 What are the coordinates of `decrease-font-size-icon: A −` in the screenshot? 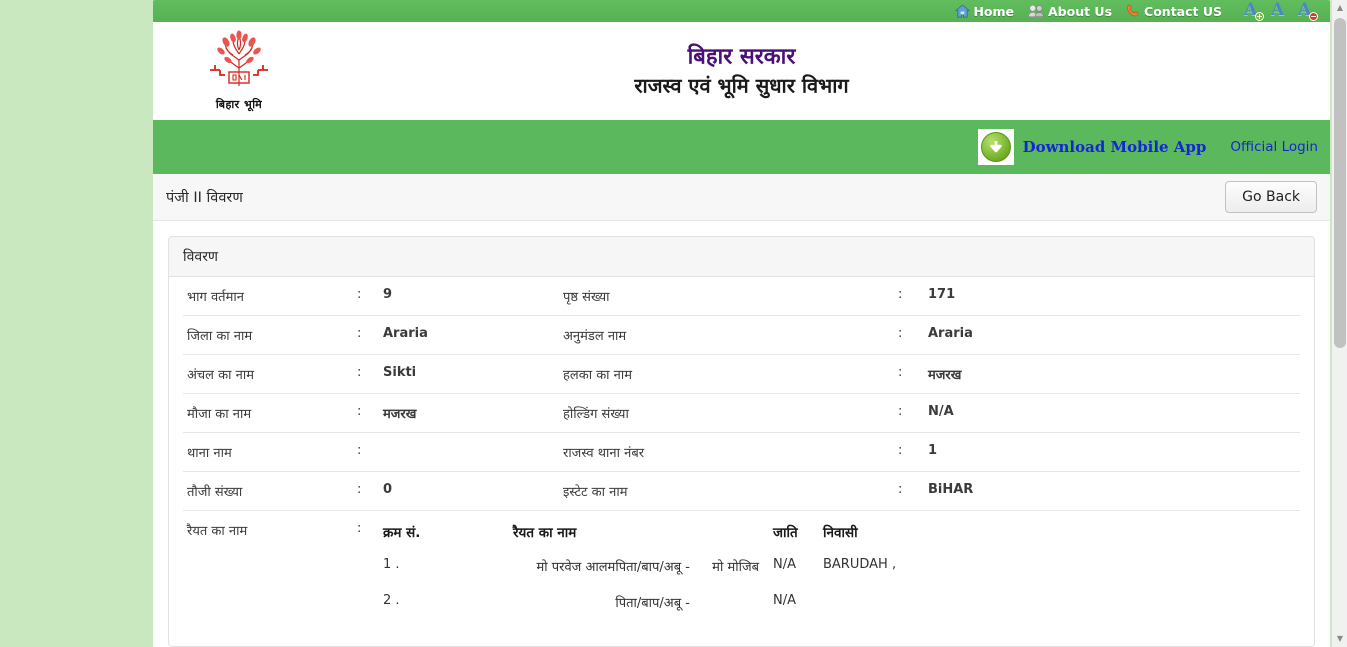 It's located at (1308, 11).